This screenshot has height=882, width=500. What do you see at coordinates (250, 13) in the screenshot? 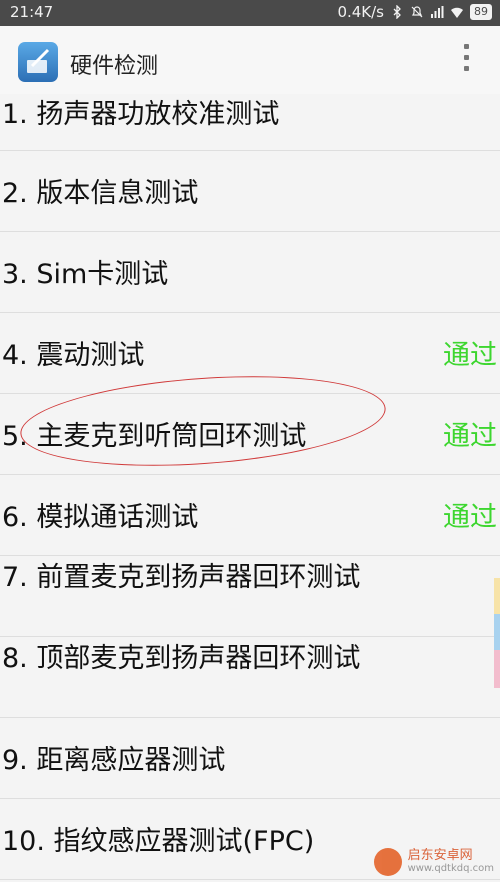
I see `status-bar: 21:47 0.4K/s 89` at bounding box center [250, 13].